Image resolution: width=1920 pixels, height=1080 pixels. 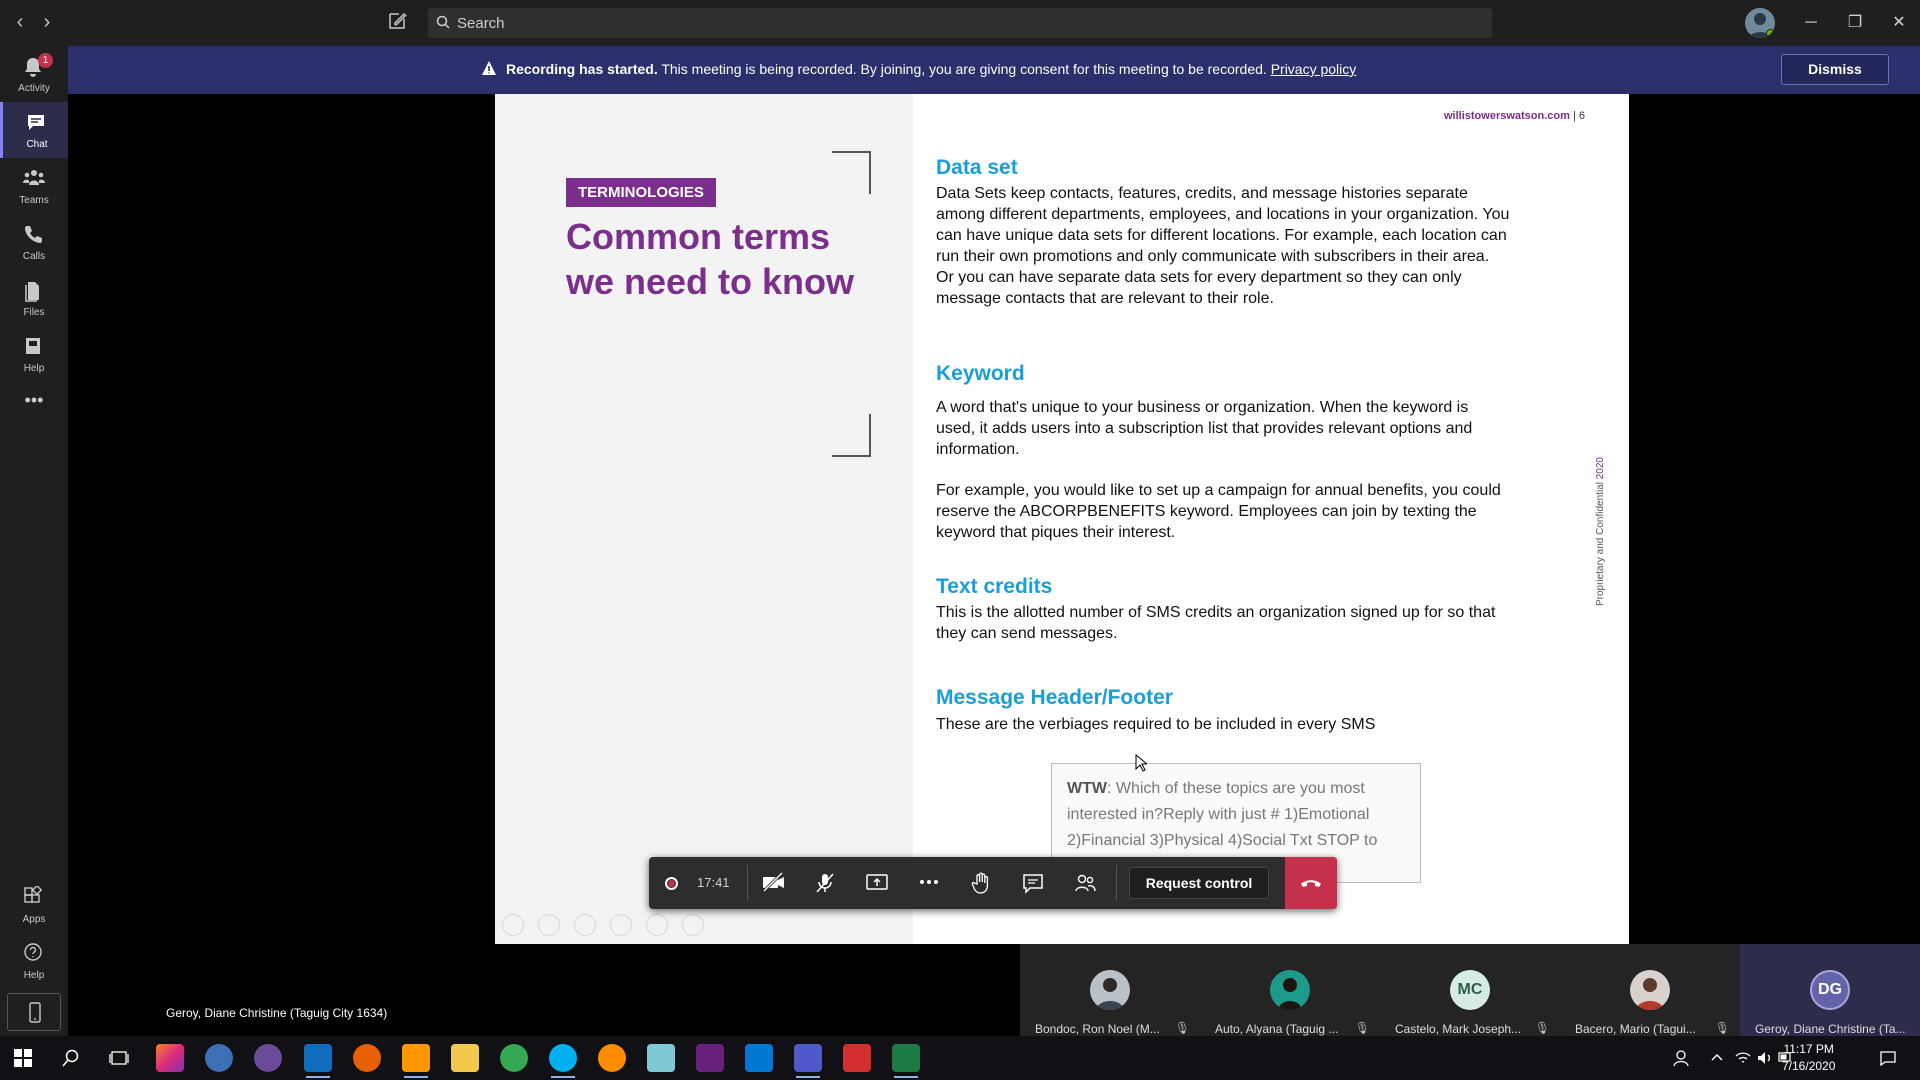 I want to click on windows-start-icon, so click(x=23, y=1058).